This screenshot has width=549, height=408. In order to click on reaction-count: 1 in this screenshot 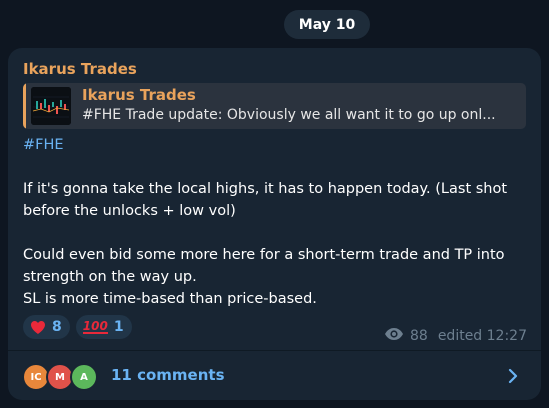, I will do `click(118, 327)`.